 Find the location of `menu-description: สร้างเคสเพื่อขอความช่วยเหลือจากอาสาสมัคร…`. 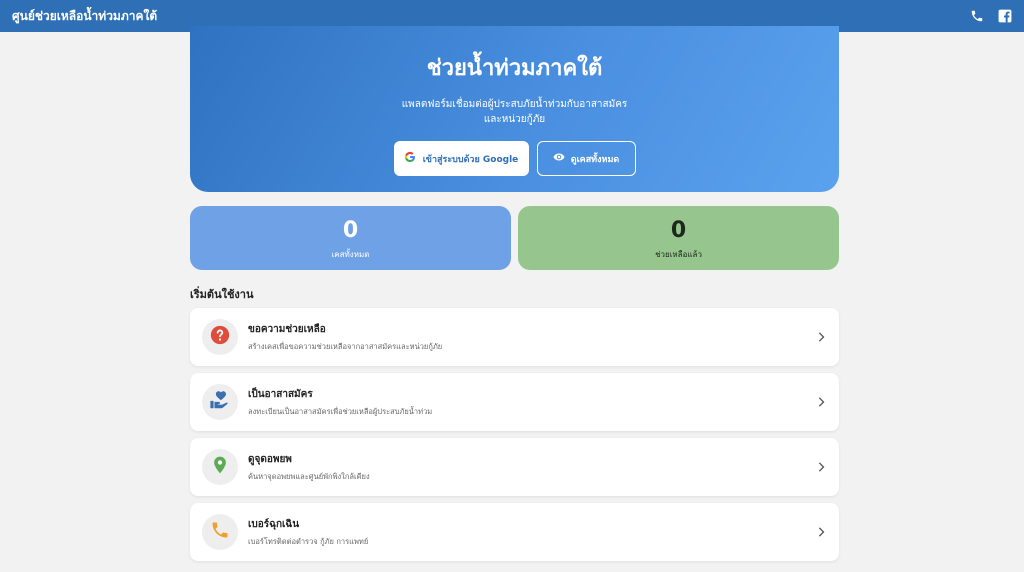

menu-description: สร้างเคสเพื่อขอความช่วยเหลือจากอาสาสมัคร… is located at coordinates (345, 346).